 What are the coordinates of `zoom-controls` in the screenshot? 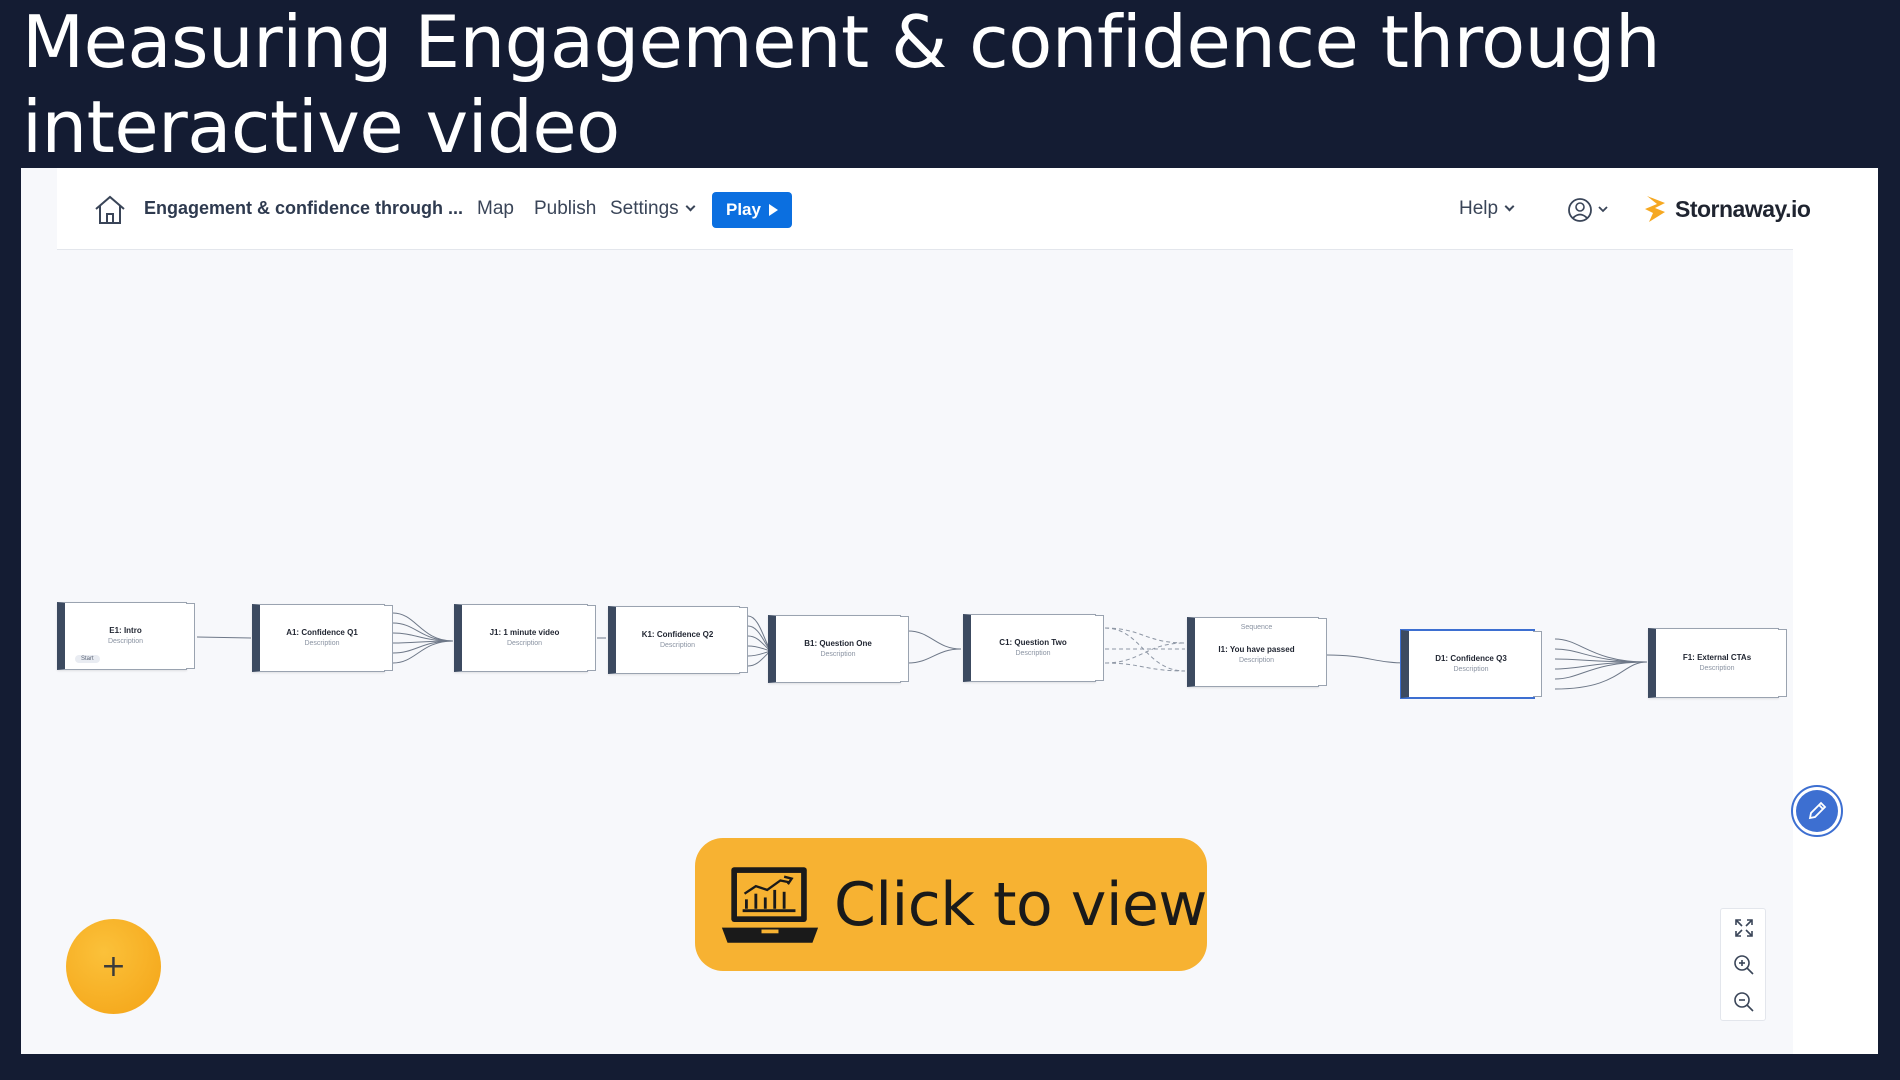 It's located at (1743, 964).